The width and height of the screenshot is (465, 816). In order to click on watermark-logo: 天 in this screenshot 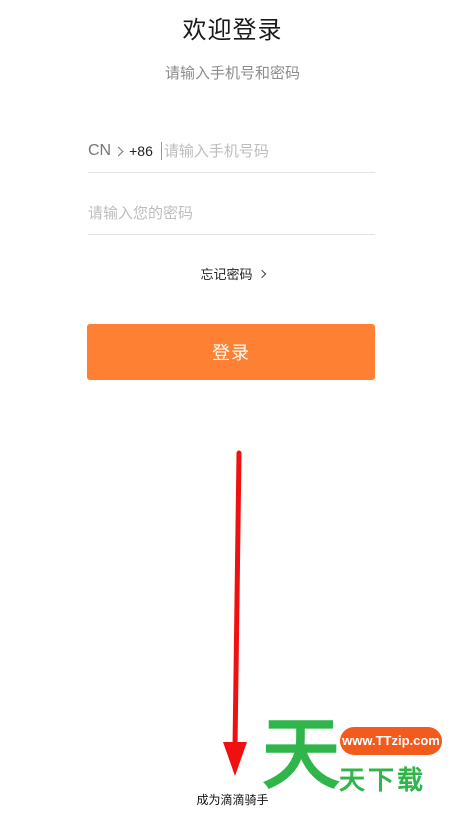, I will do `click(301, 755)`.